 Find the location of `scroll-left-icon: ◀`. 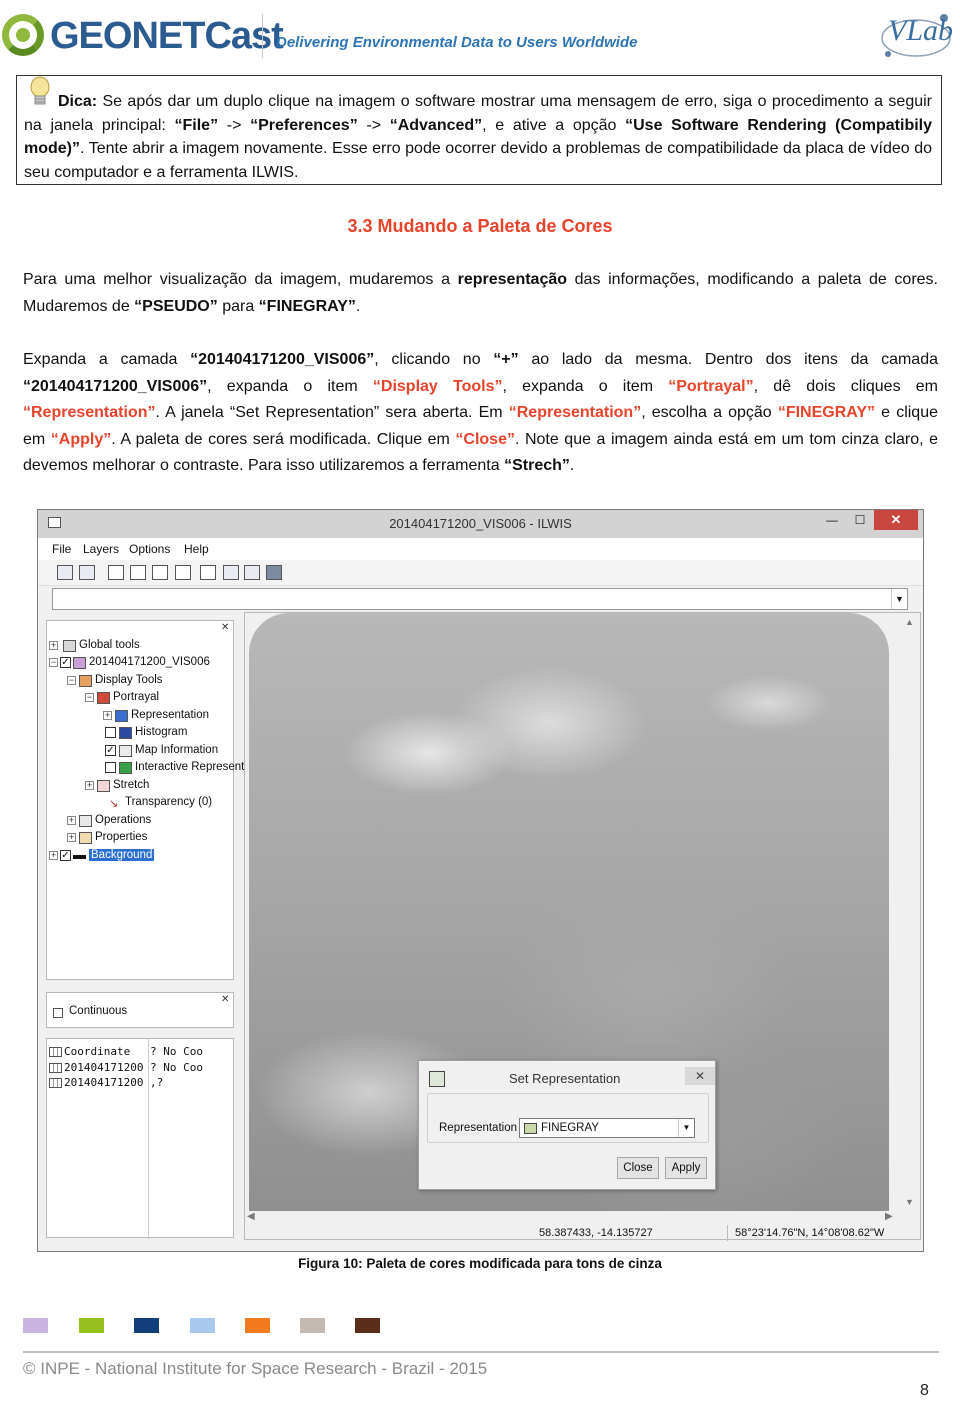

scroll-left-icon: ◀ is located at coordinates (251, 1216).